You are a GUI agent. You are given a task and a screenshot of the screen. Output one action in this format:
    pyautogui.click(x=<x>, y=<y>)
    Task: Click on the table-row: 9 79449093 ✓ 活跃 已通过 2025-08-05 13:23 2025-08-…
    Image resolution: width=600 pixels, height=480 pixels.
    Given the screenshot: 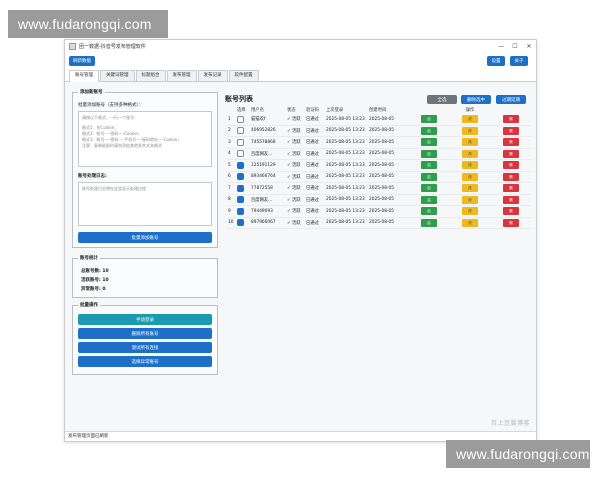 What is the action you would take?
    pyautogui.click(x=379, y=211)
    